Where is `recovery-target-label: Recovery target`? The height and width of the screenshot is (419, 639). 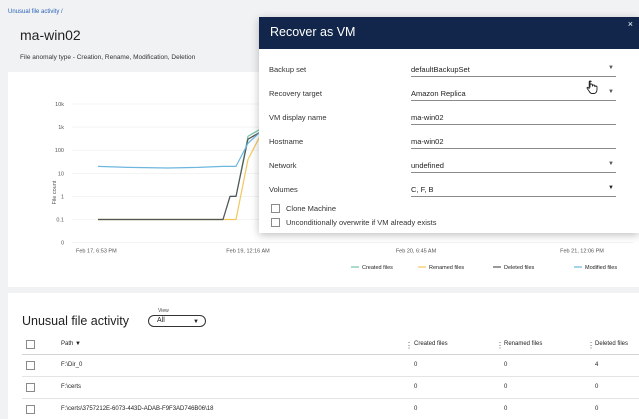 recovery-target-label: Recovery target is located at coordinates (295, 93).